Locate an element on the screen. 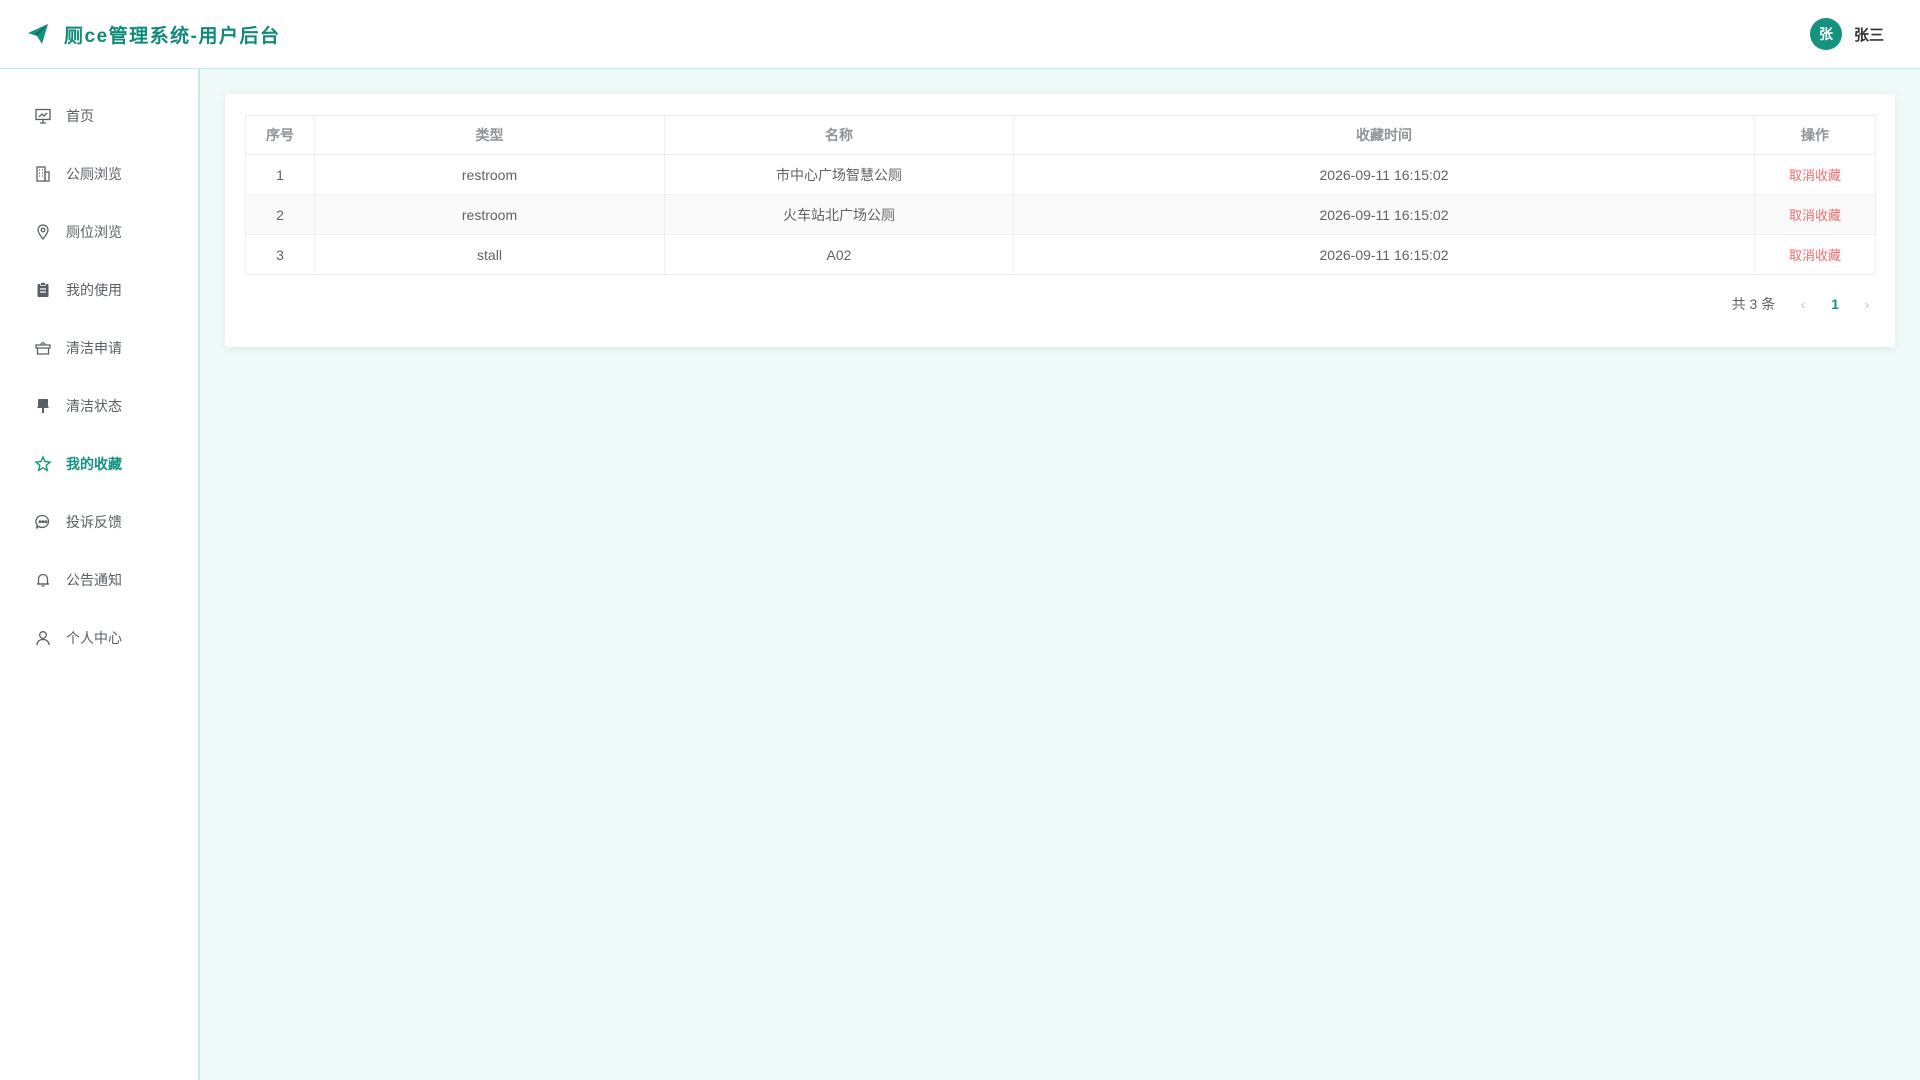 This screenshot has height=1080, width=1920. sidebar-item-stall-browse: 厕位浏览 is located at coordinates (99, 232).